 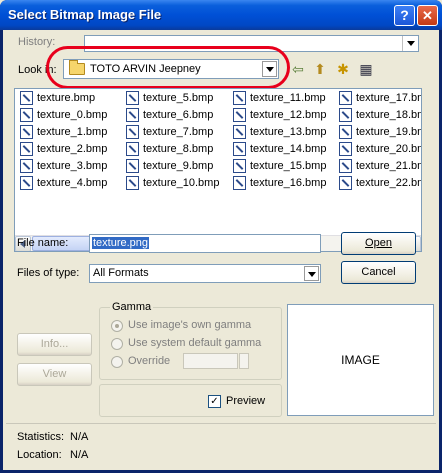 I want to click on file-name: texture_16.bmp, so click(x=288, y=183).